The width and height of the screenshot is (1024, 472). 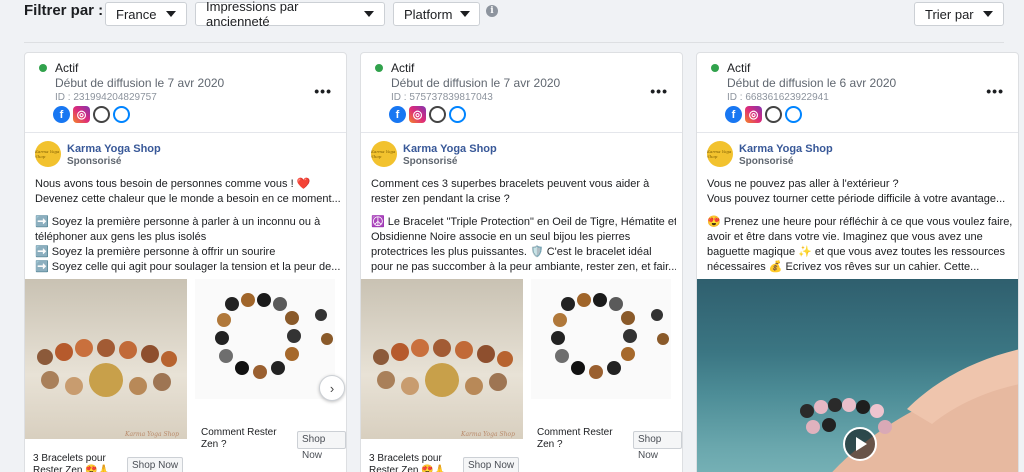 What do you see at coordinates (949, 14) in the screenshot?
I see `sort-dropdown-value: Trier par` at bounding box center [949, 14].